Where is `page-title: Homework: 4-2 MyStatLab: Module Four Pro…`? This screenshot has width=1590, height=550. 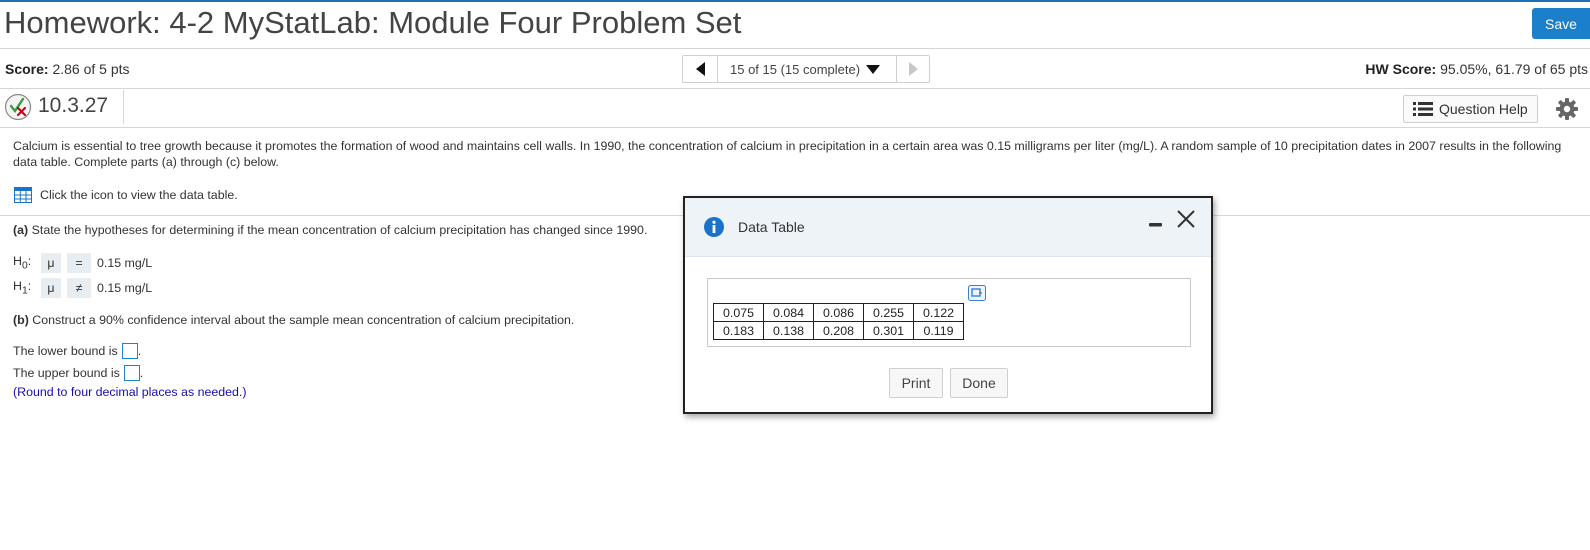 page-title: Homework: 4-2 MyStatLab: Module Four Pro… is located at coordinates (373, 22).